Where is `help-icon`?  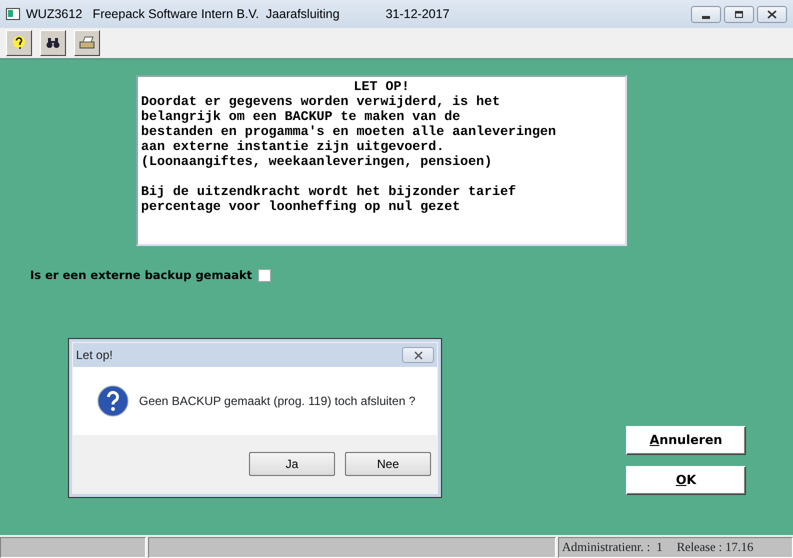
help-icon is located at coordinates (19, 43).